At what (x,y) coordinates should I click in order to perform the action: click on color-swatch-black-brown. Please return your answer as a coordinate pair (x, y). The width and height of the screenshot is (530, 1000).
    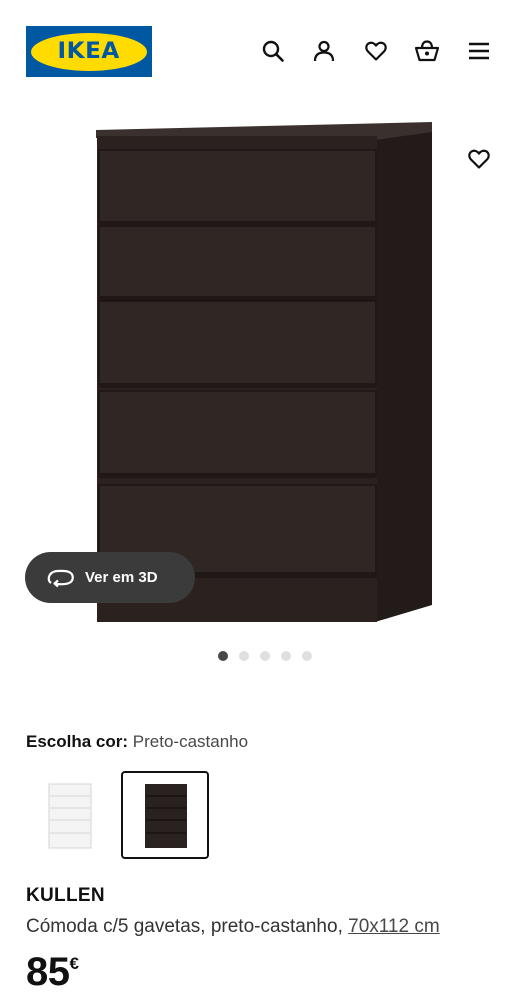
    Looking at the image, I should click on (165, 815).